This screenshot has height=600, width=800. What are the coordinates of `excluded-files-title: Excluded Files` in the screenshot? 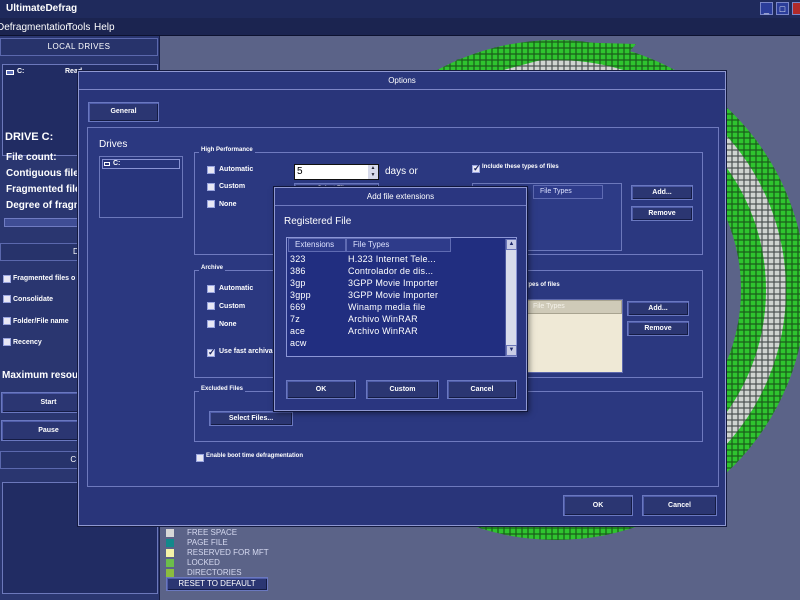 It's located at (222, 389).